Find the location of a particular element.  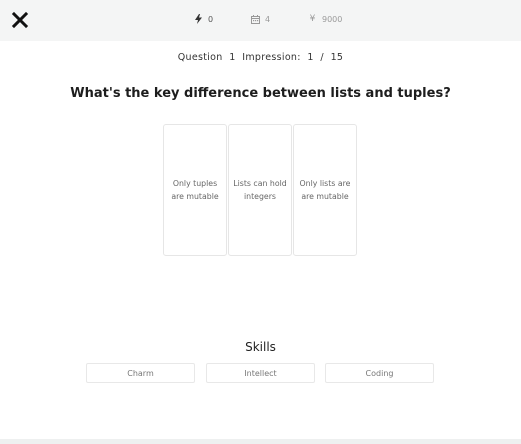

energy-value: 0 is located at coordinates (211, 19).